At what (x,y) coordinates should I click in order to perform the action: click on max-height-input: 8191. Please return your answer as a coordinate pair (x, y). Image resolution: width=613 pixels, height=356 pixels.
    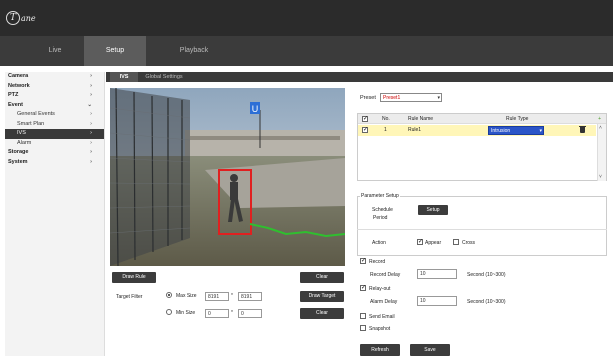
    Looking at the image, I should click on (250, 296).